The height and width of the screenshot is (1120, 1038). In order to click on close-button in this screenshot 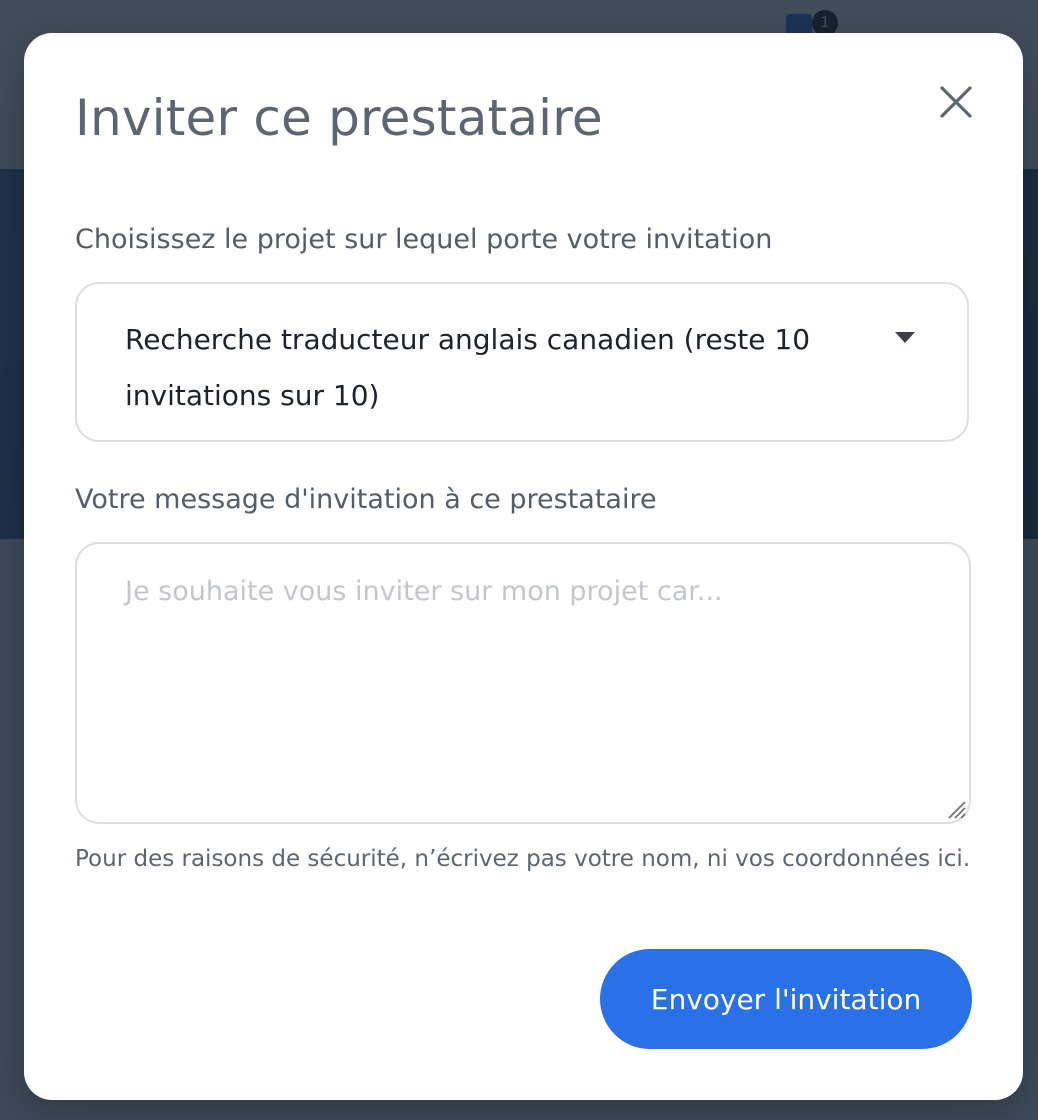, I will do `click(956, 102)`.